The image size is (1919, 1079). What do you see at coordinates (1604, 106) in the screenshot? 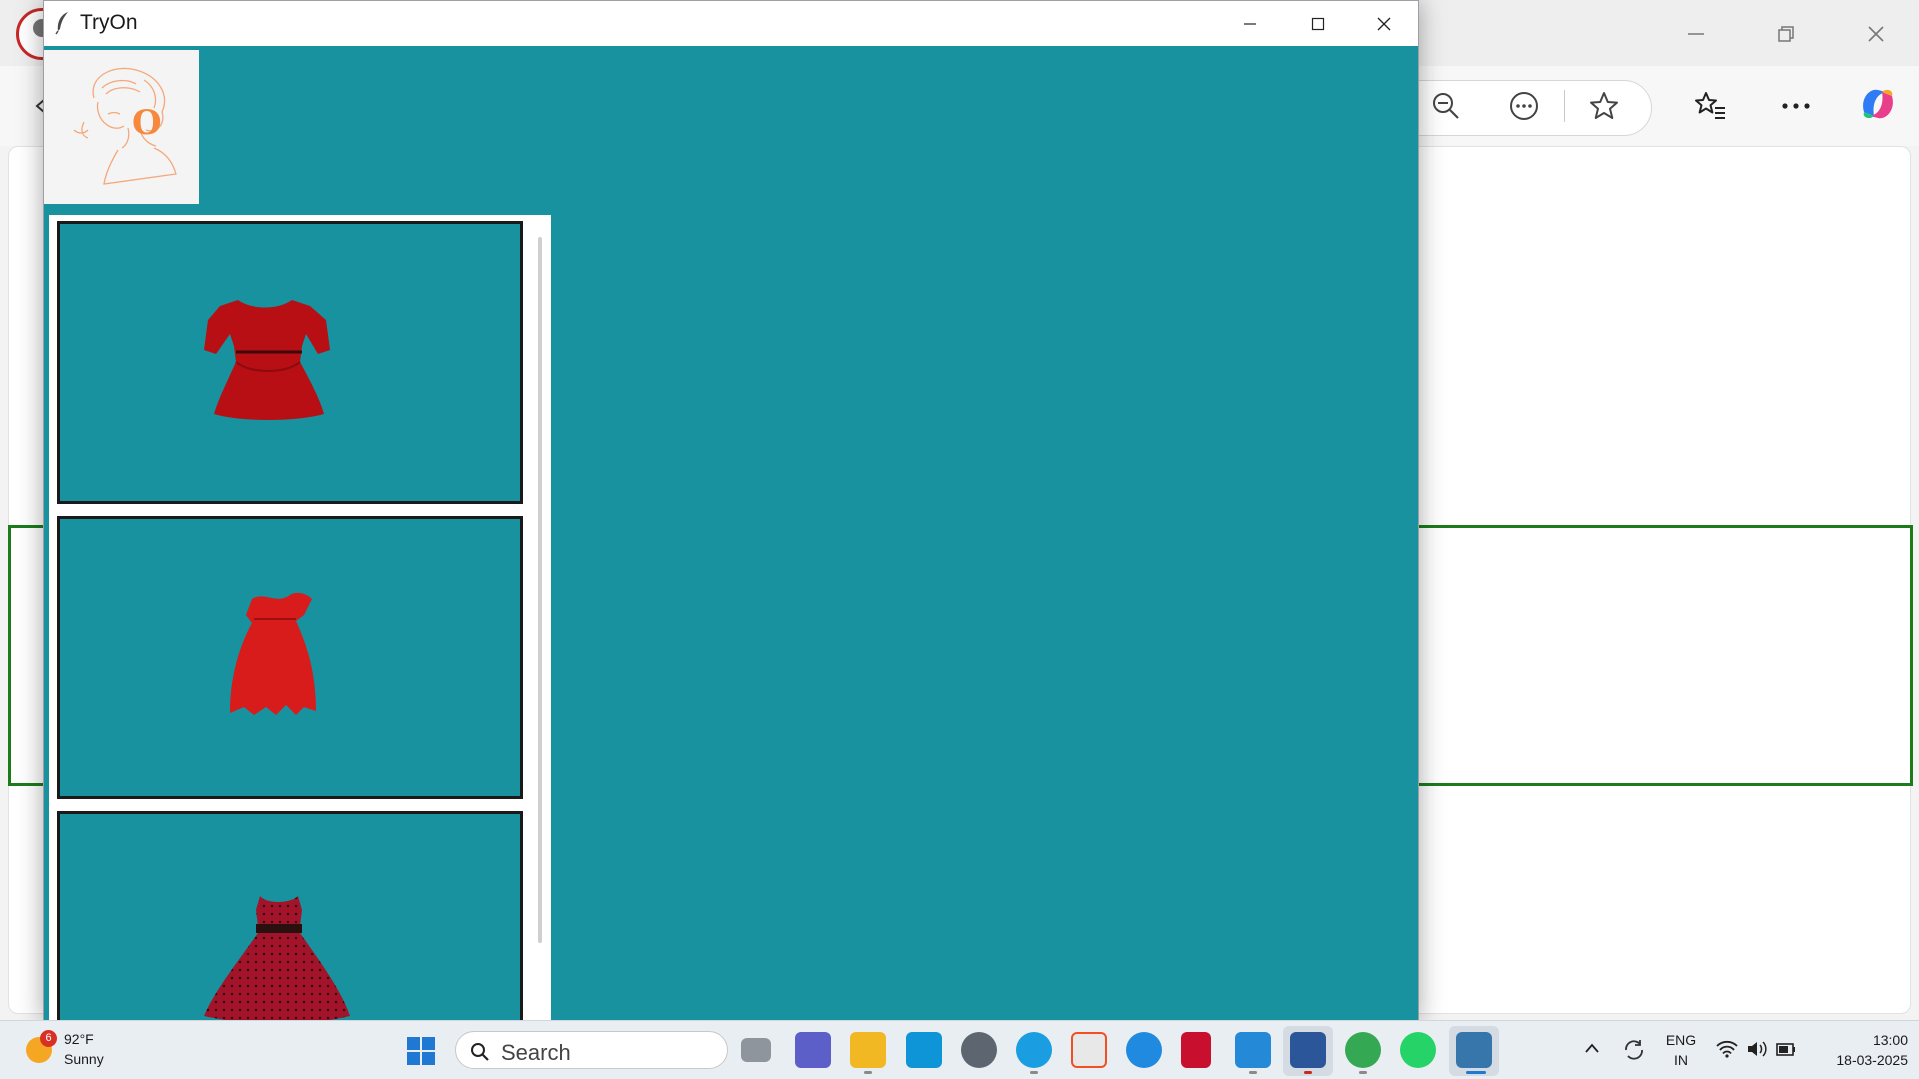
I see `favorite-star-icon` at bounding box center [1604, 106].